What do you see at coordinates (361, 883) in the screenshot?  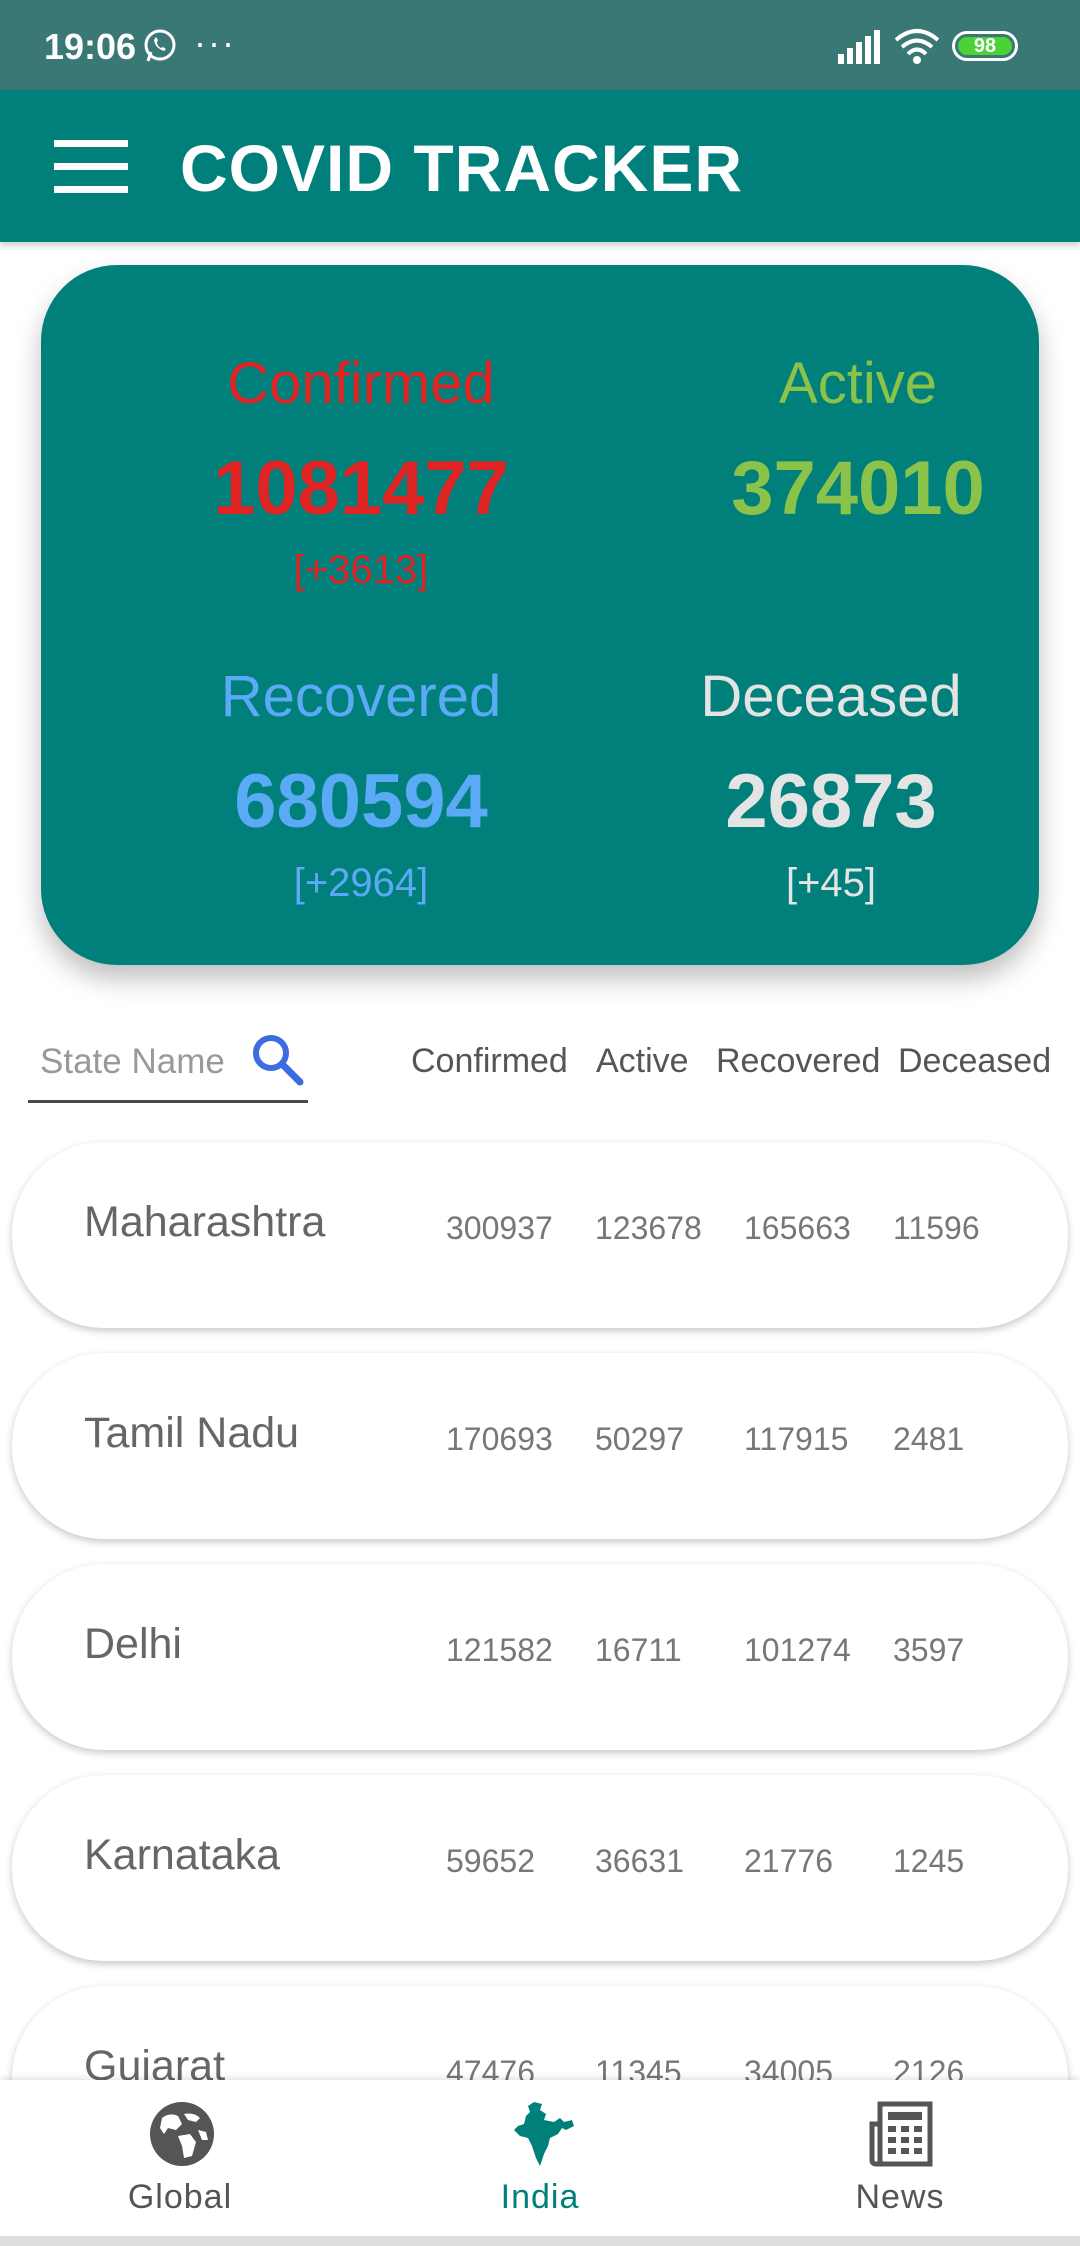 I see `recovered-delta: [+2964]` at bounding box center [361, 883].